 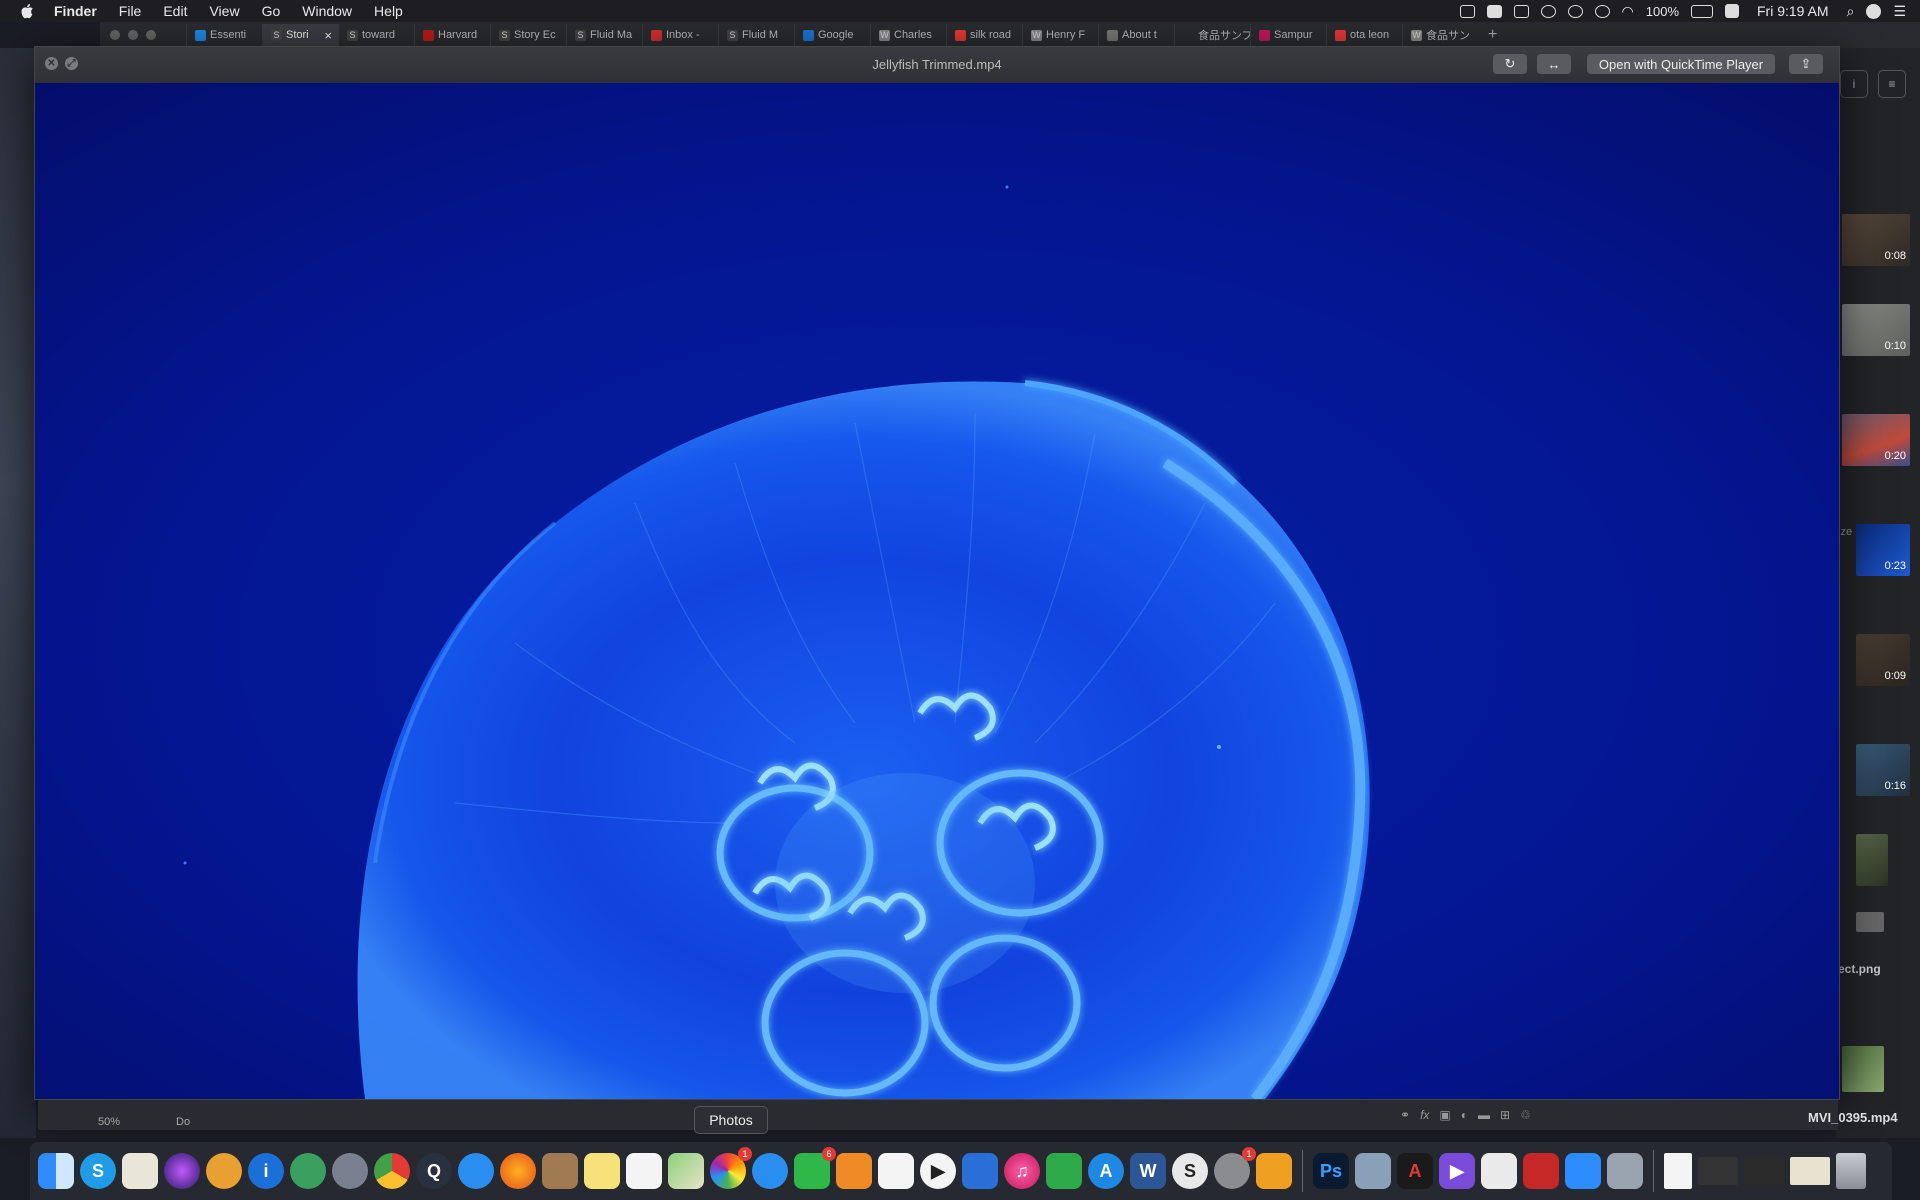 I want to click on menu-file: File, so click(x=130, y=11).